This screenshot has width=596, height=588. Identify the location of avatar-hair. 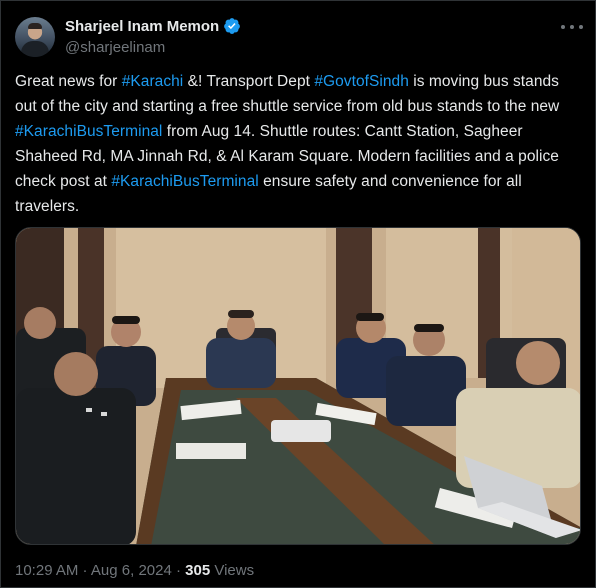
(35, 26).